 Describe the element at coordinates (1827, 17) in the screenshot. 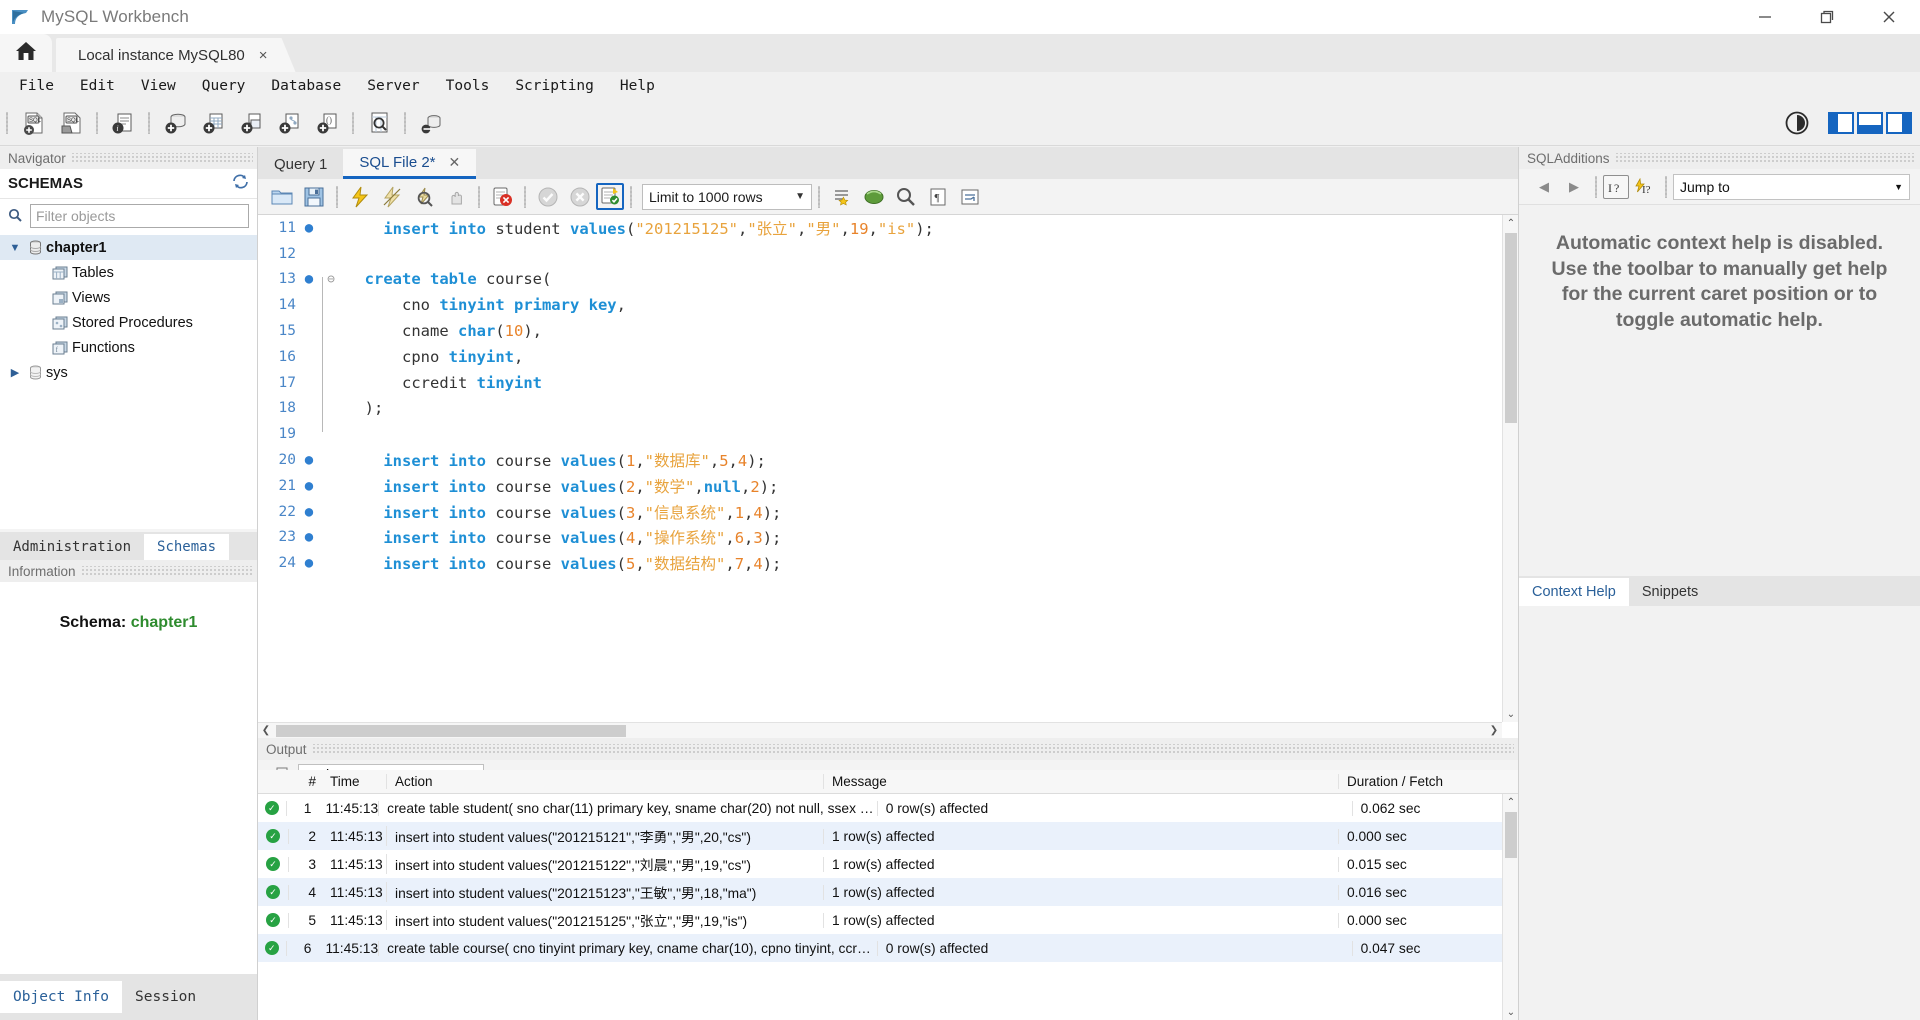

I see `restore-button` at that location.